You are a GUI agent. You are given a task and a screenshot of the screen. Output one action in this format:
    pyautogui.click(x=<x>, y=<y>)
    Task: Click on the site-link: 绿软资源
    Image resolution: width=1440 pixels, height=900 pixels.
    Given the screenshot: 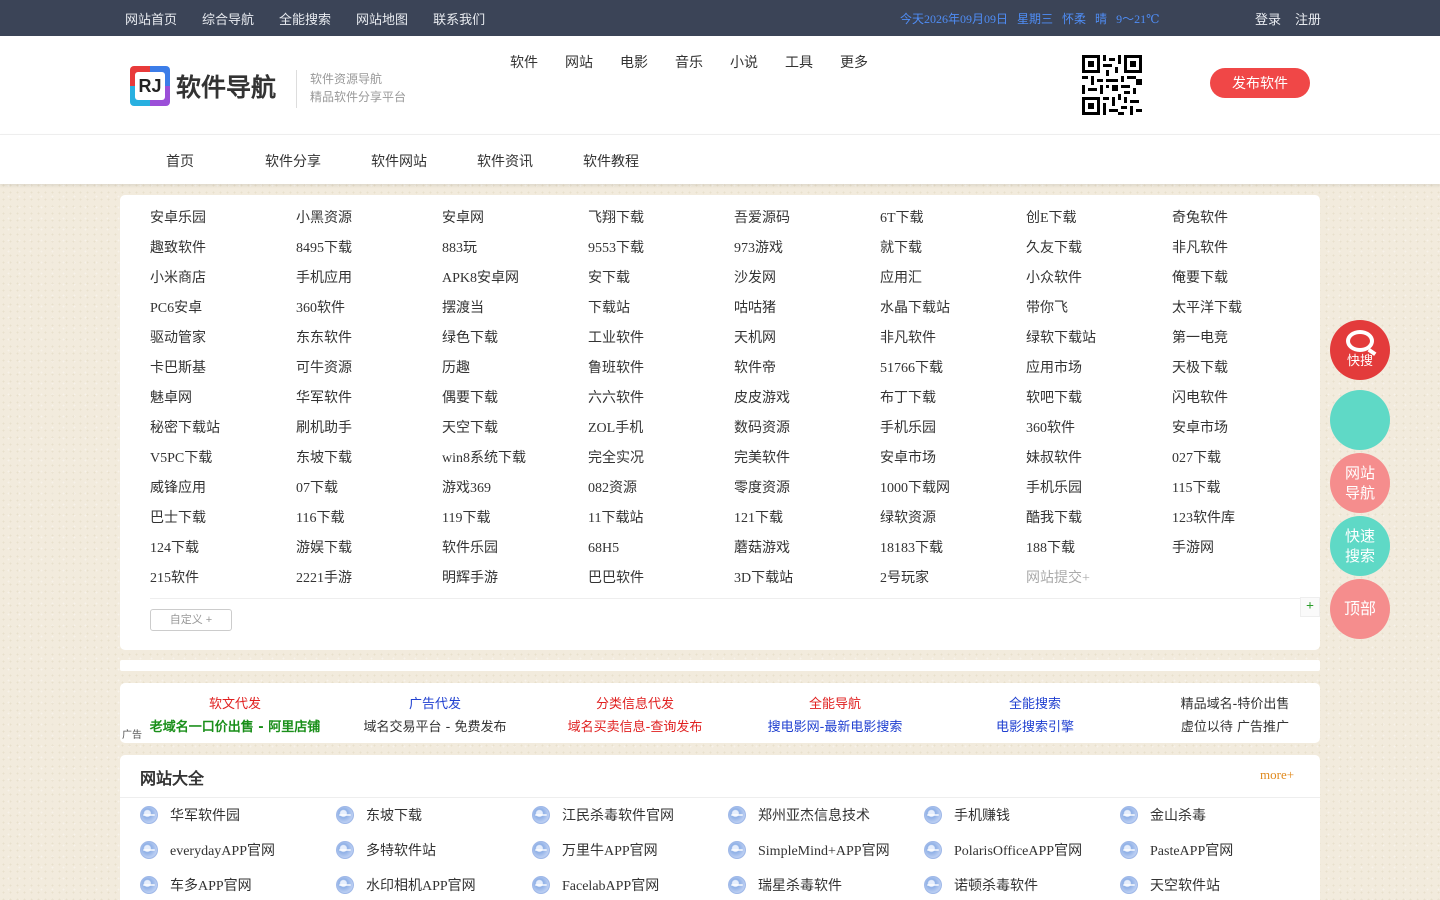 What is the action you would take?
    pyautogui.click(x=953, y=520)
    